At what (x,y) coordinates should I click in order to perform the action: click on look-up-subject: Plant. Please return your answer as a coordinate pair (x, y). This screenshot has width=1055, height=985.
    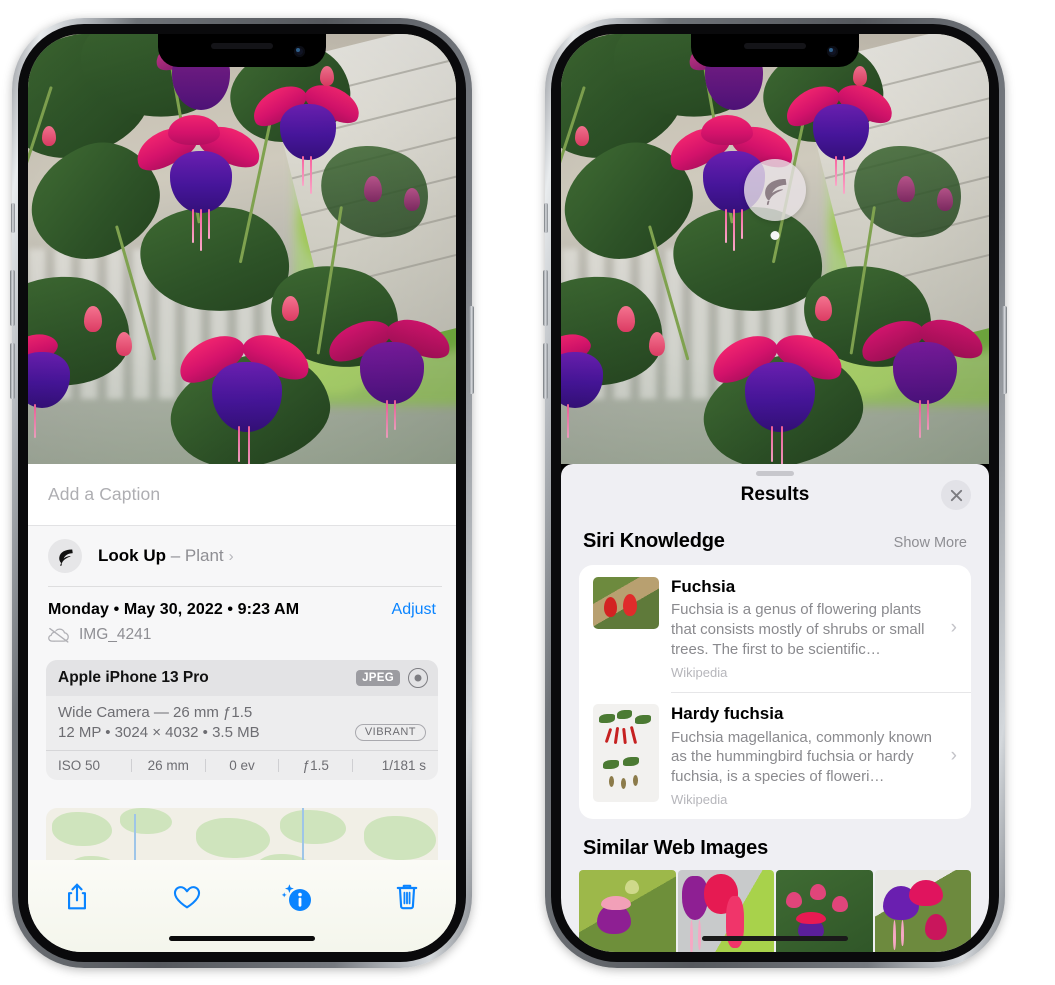
    Looking at the image, I should click on (204, 555).